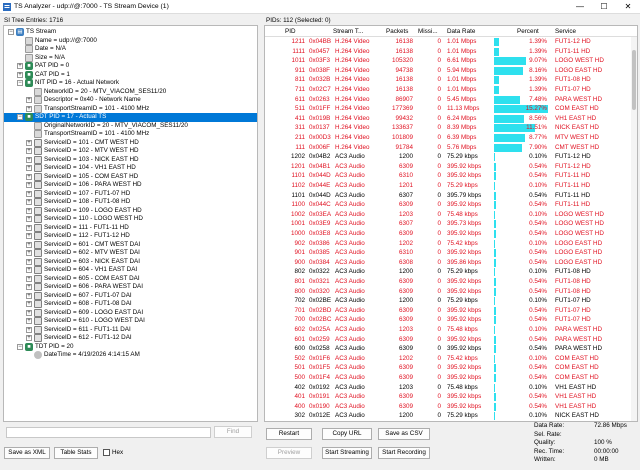  I want to click on col-packets: Packets, so click(397, 31).